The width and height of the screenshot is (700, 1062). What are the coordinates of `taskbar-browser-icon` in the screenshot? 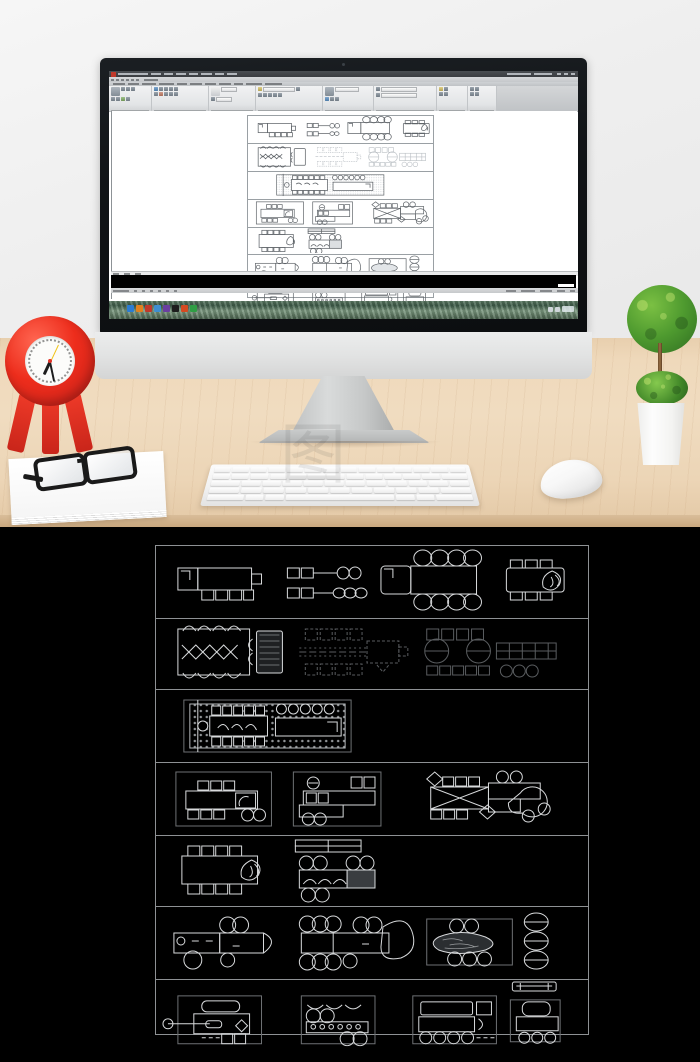 It's located at (148, 308).